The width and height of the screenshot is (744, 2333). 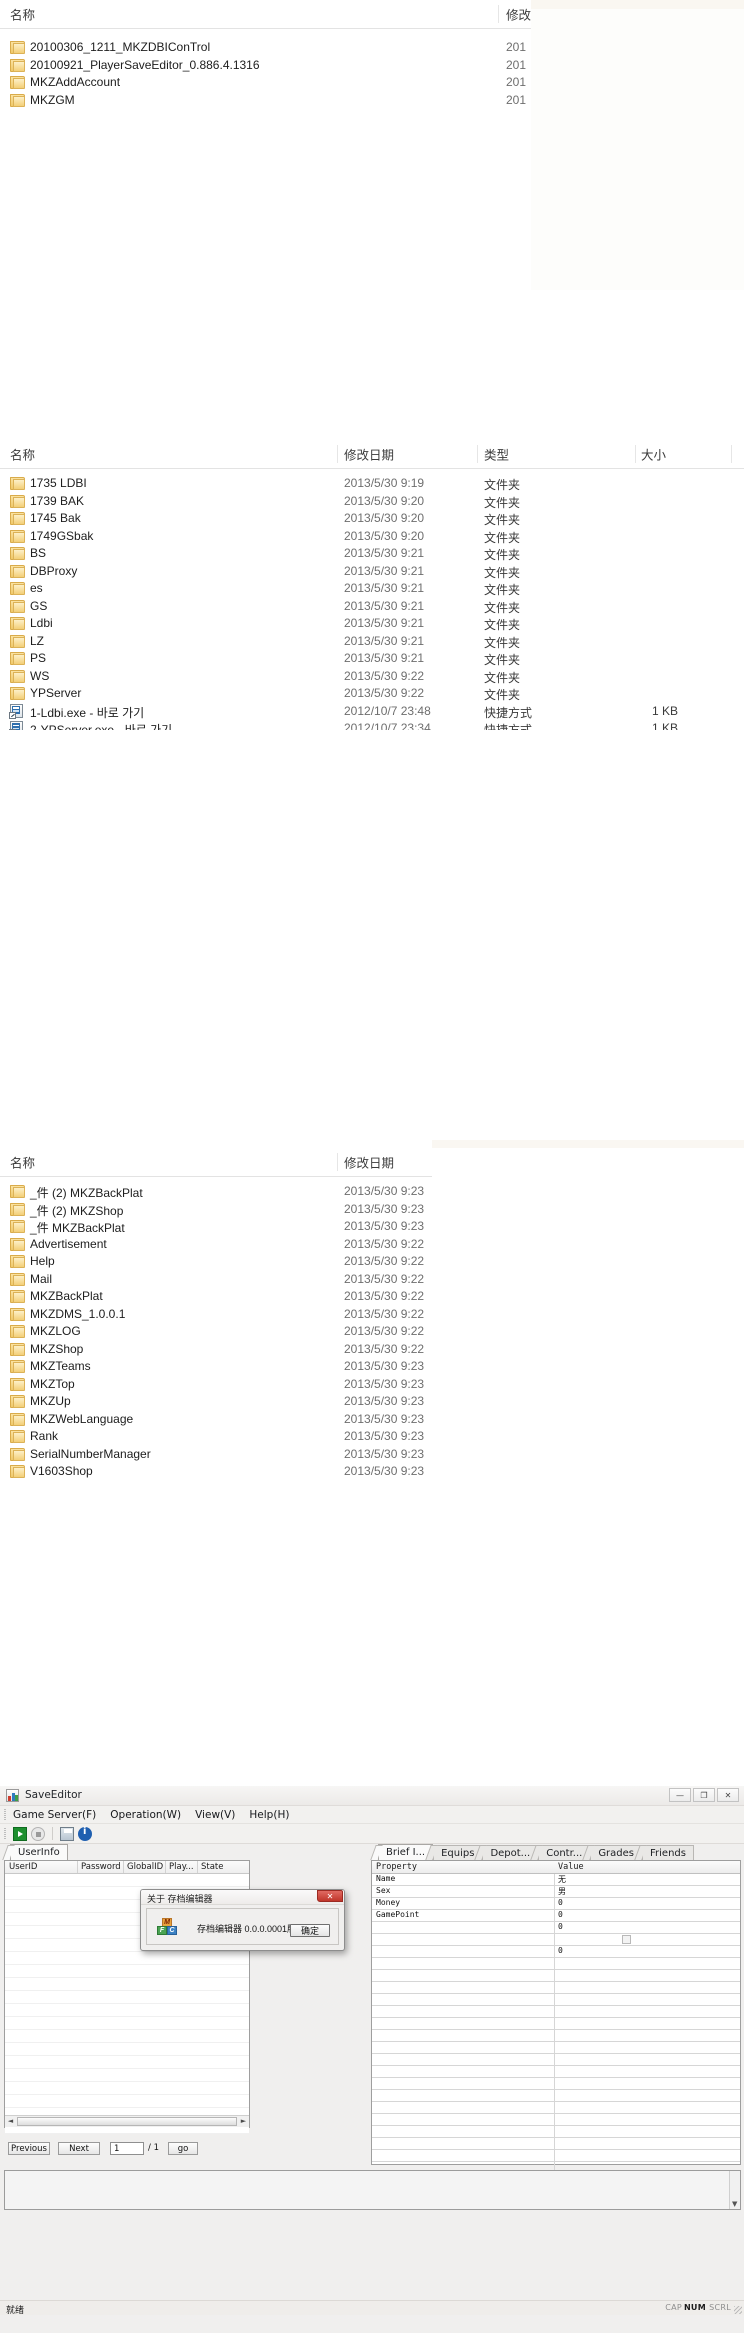 What do you see at coordinates (556, 1892) in the screenshot?
I see `property-row: Sex 男` at bounding box center [556, 1892].